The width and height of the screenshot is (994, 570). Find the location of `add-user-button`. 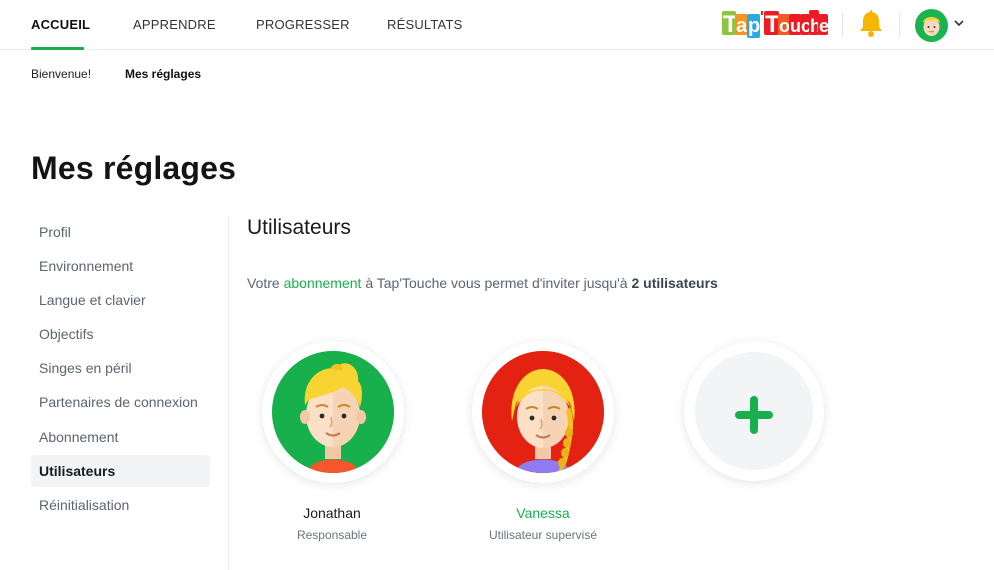

add-user-button is located at coordinates (754, 411).